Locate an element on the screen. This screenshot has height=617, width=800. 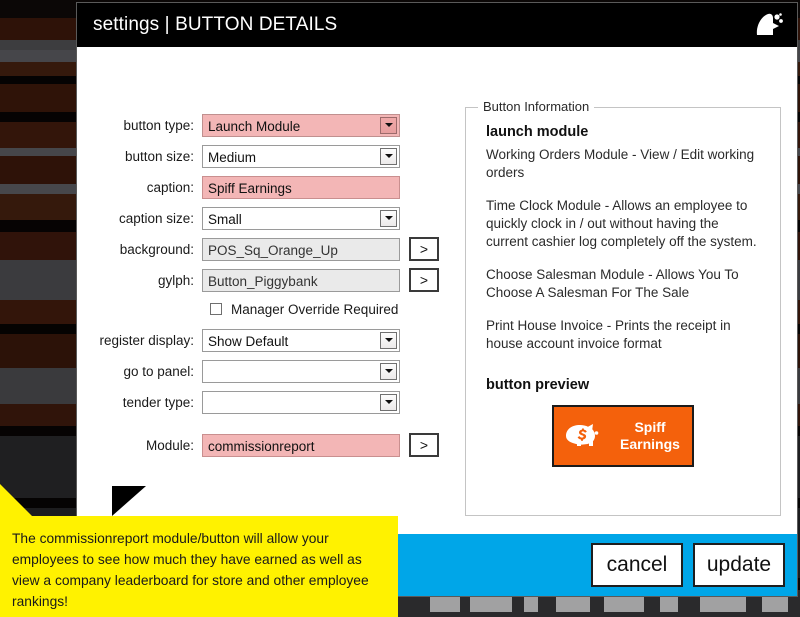
tender-type-select is located at coordinates (301, 402).